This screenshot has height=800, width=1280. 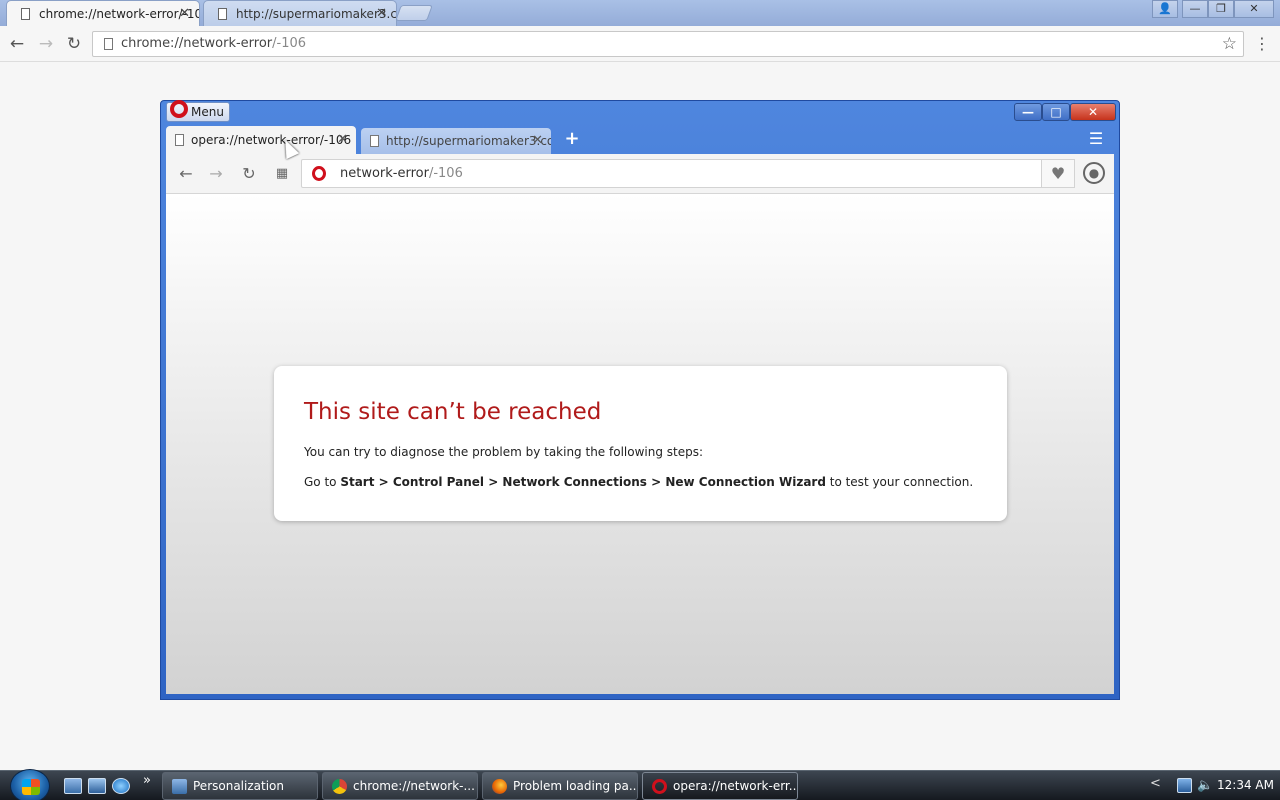 What do you see at coordinates (668, 44) in the screenshot?
I see `chrome-address-bar: chrome://network-error/-106 ☆` at bounding box center [668, 44].